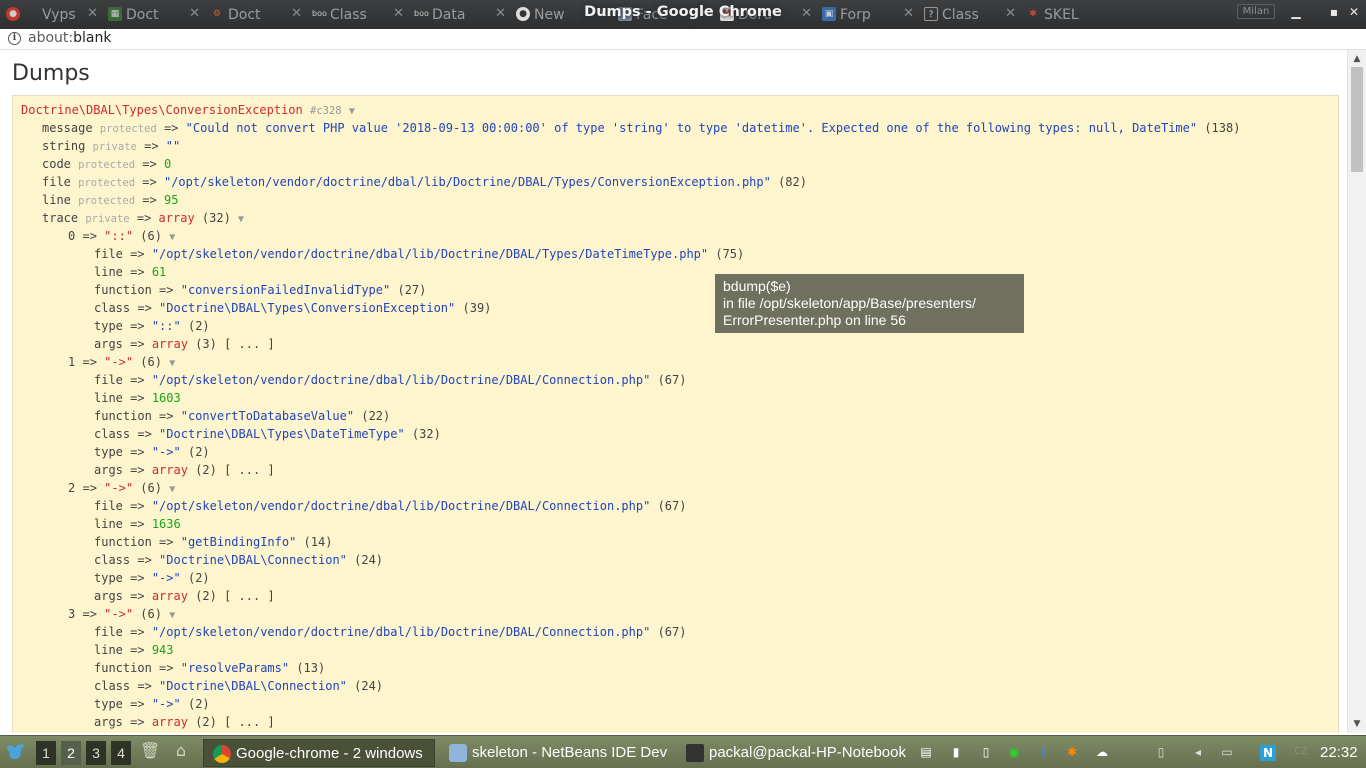 The height and width of the screenshot is (768, 1366). What do you see at coordinates (121, 236) in the screenshot?
I see `trace-item-header: 0 => "::" (6) ▼` at bounding box center [121, 236].